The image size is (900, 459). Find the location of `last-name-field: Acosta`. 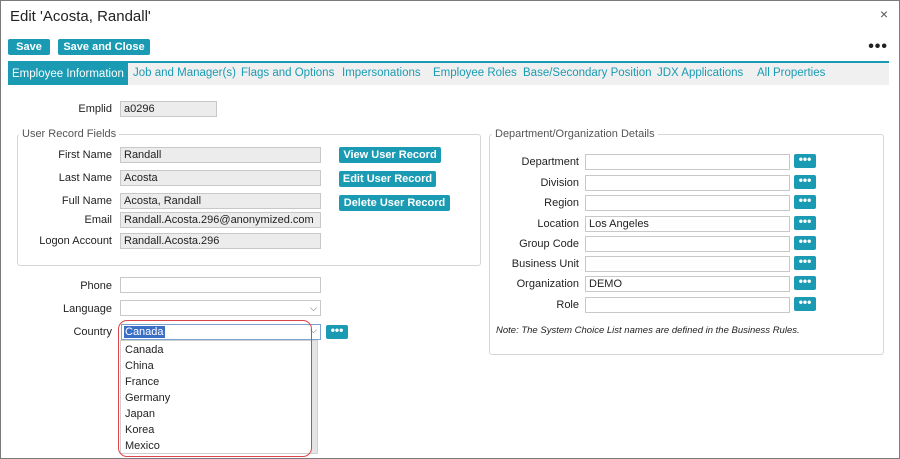

last-name-field: Acosta is located at coordinates (220, 178).